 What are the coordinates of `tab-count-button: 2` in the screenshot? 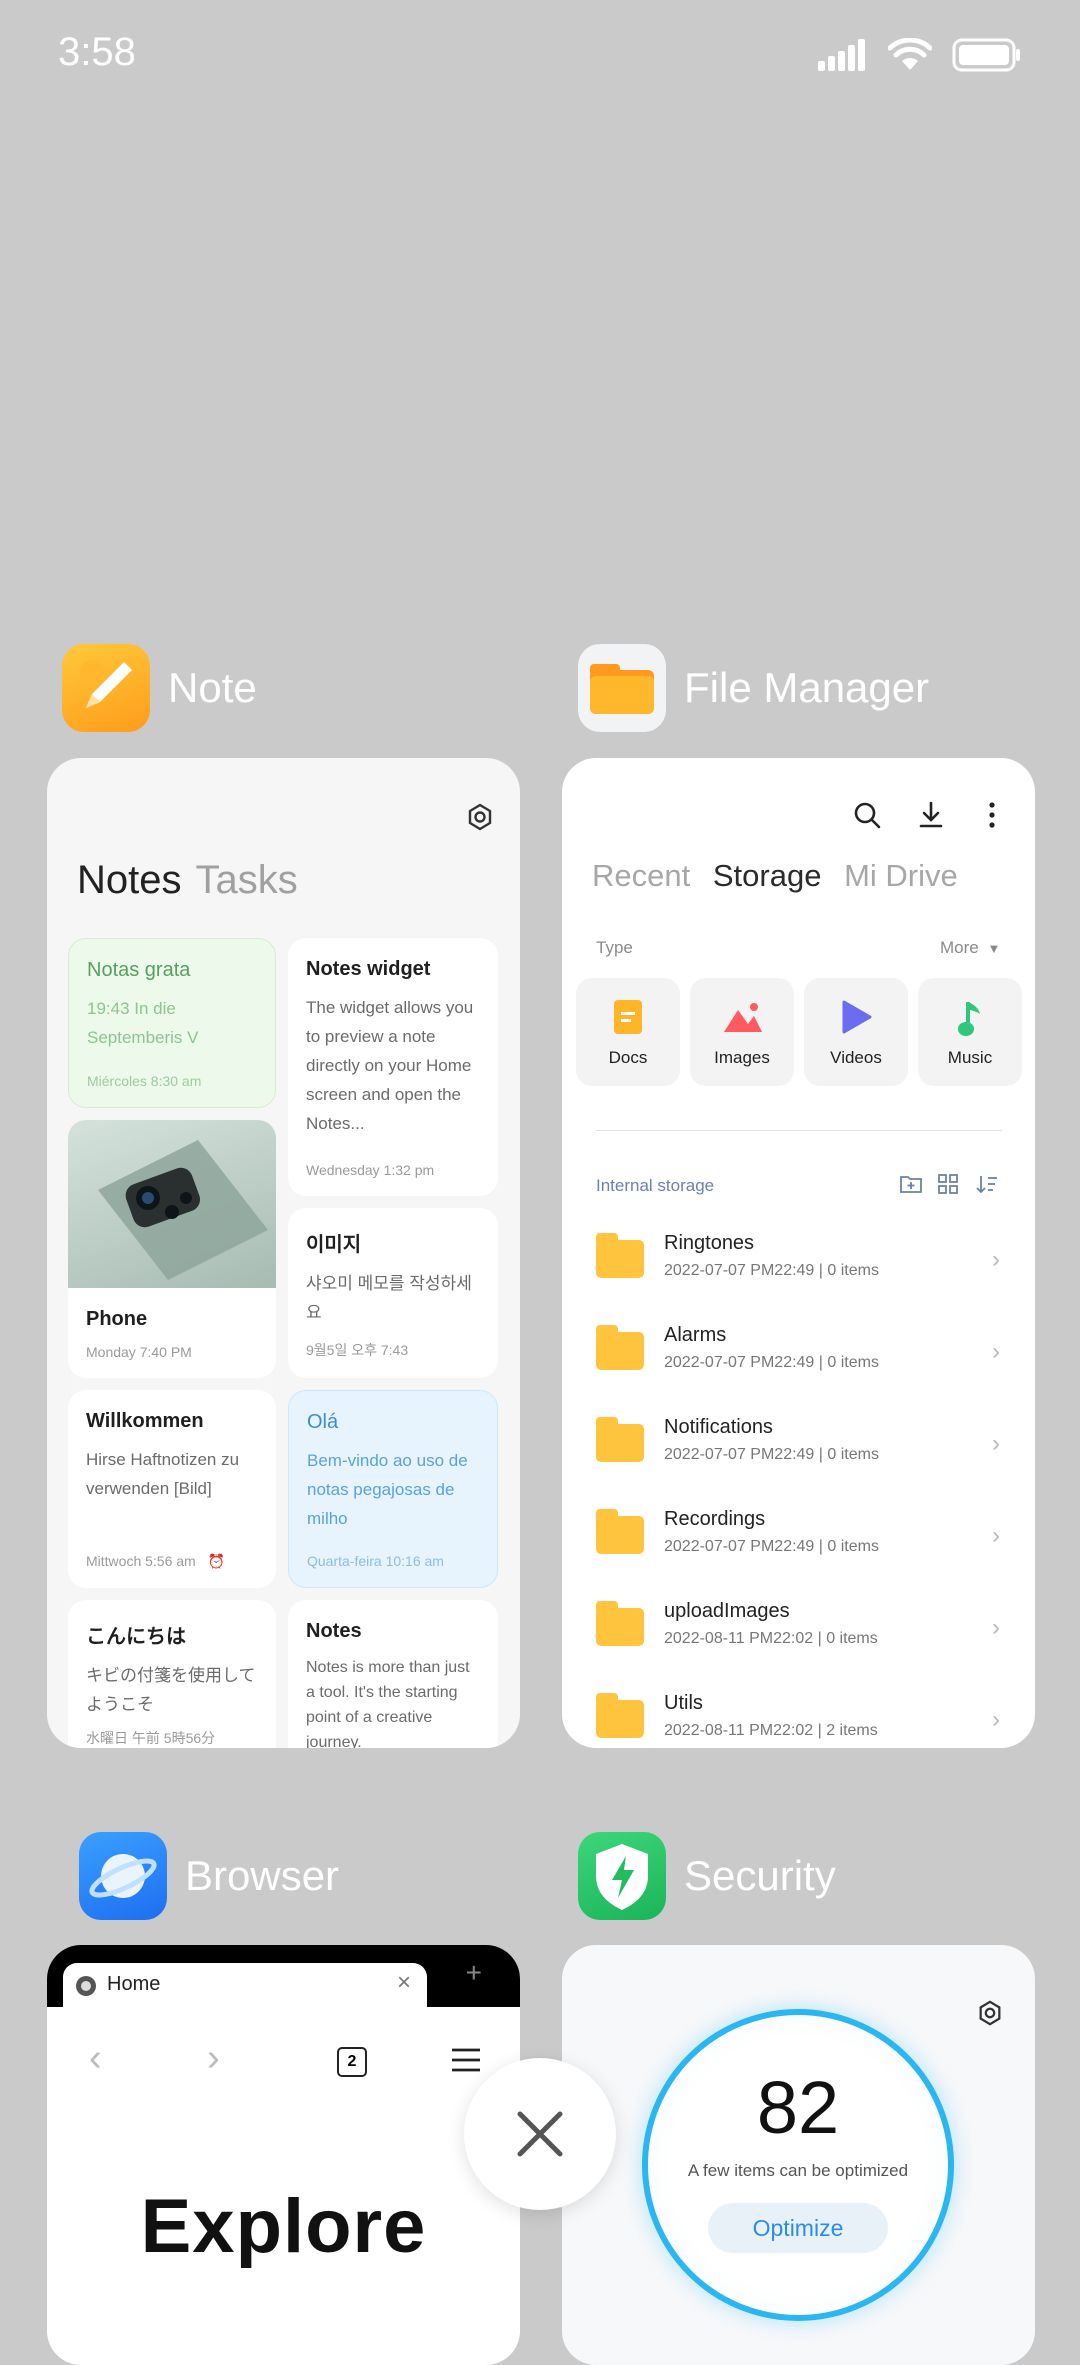 It's located at (352, 2062).